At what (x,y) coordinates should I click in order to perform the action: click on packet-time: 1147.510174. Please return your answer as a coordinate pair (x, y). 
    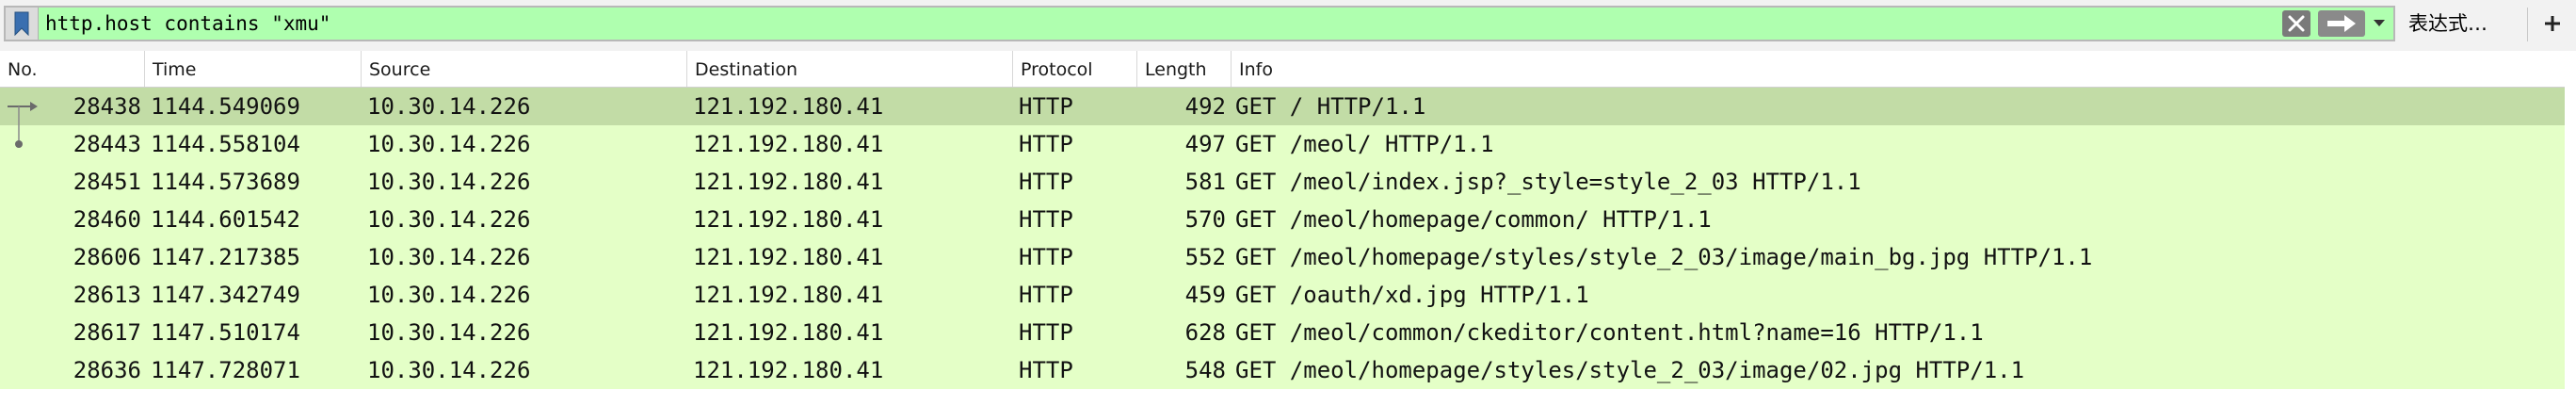
    Looking at the image, I should click on (225, 332).